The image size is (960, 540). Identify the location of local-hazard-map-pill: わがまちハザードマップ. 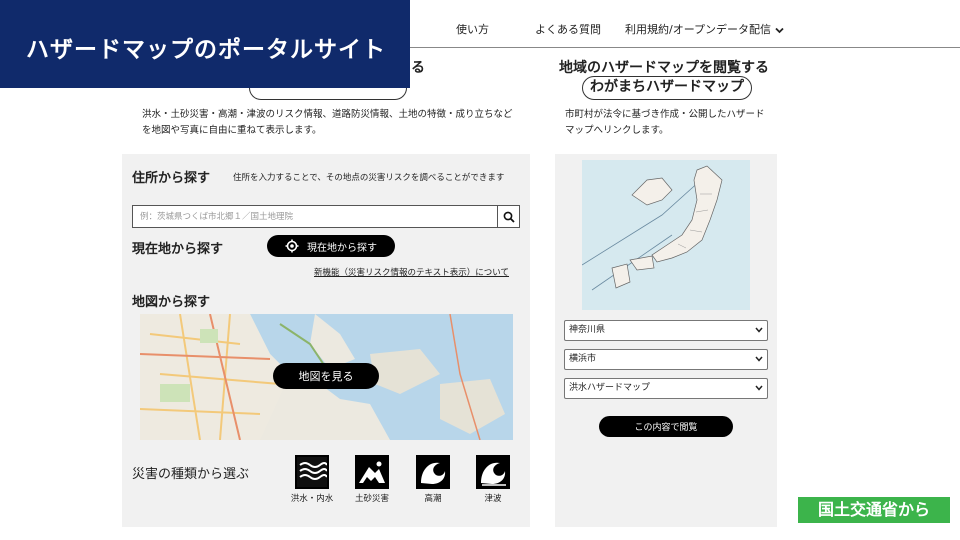
(667, 88).